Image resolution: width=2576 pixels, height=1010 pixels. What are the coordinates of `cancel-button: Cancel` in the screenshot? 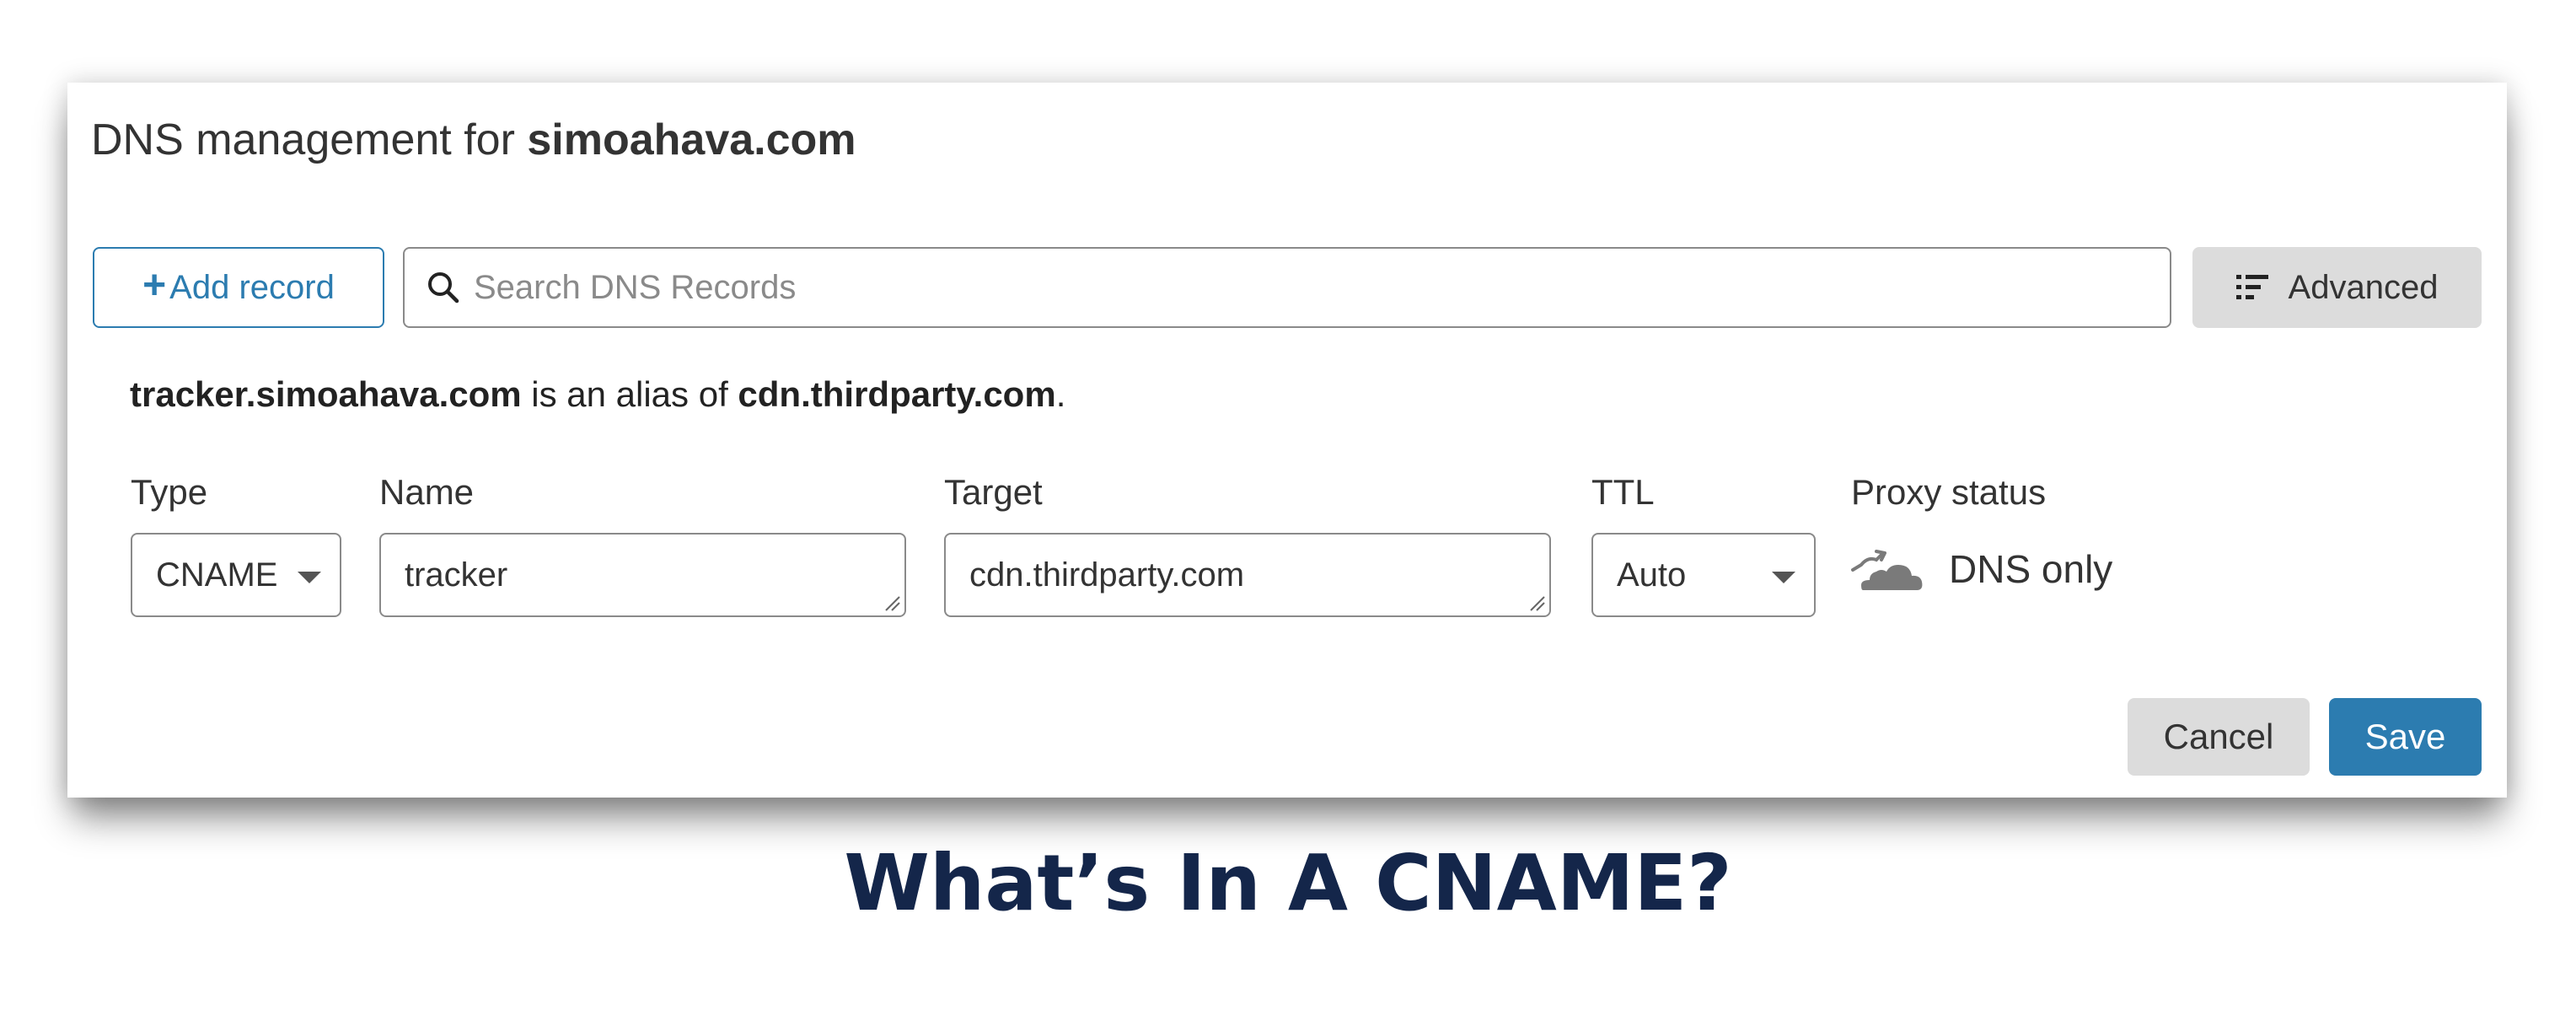 It's located at (2219, 737).